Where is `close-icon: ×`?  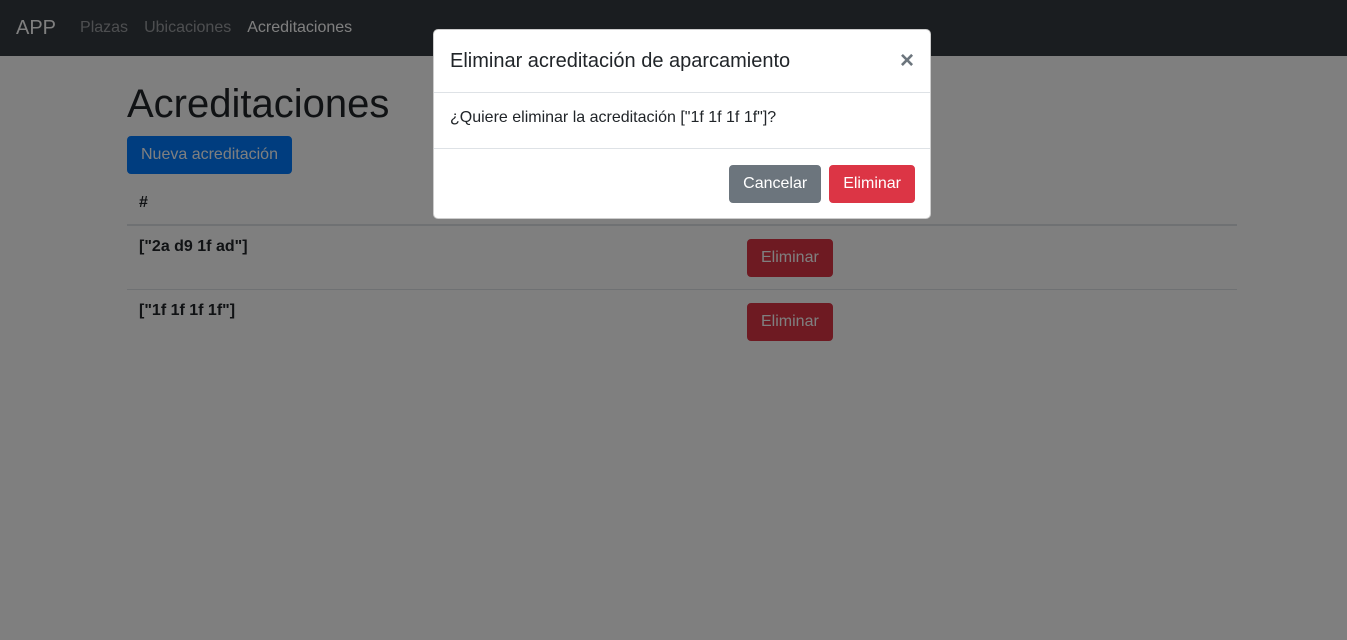
close-icon: × is located at coordinates (907, 61).